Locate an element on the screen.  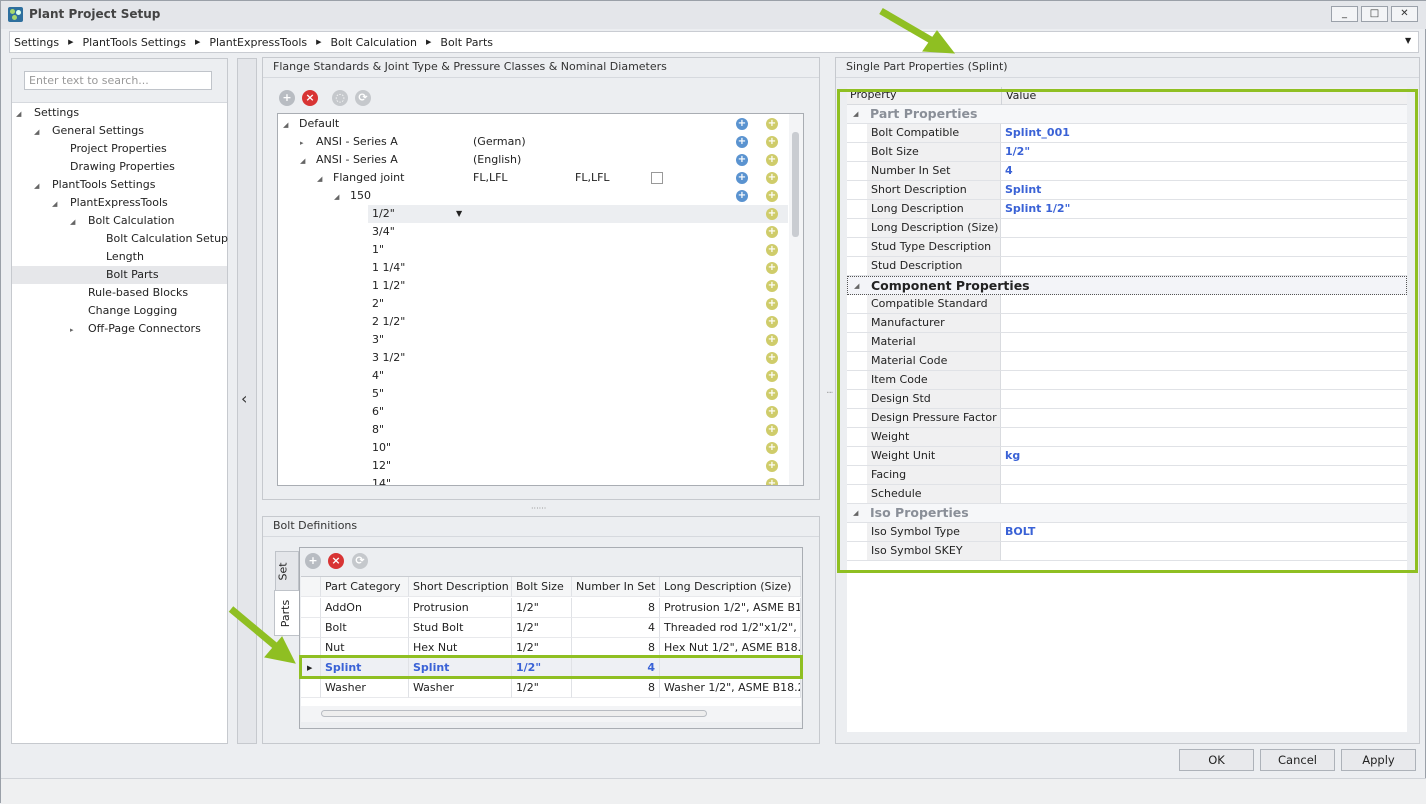
cancel-button: Cancel is located at coordinates (1297, 760).